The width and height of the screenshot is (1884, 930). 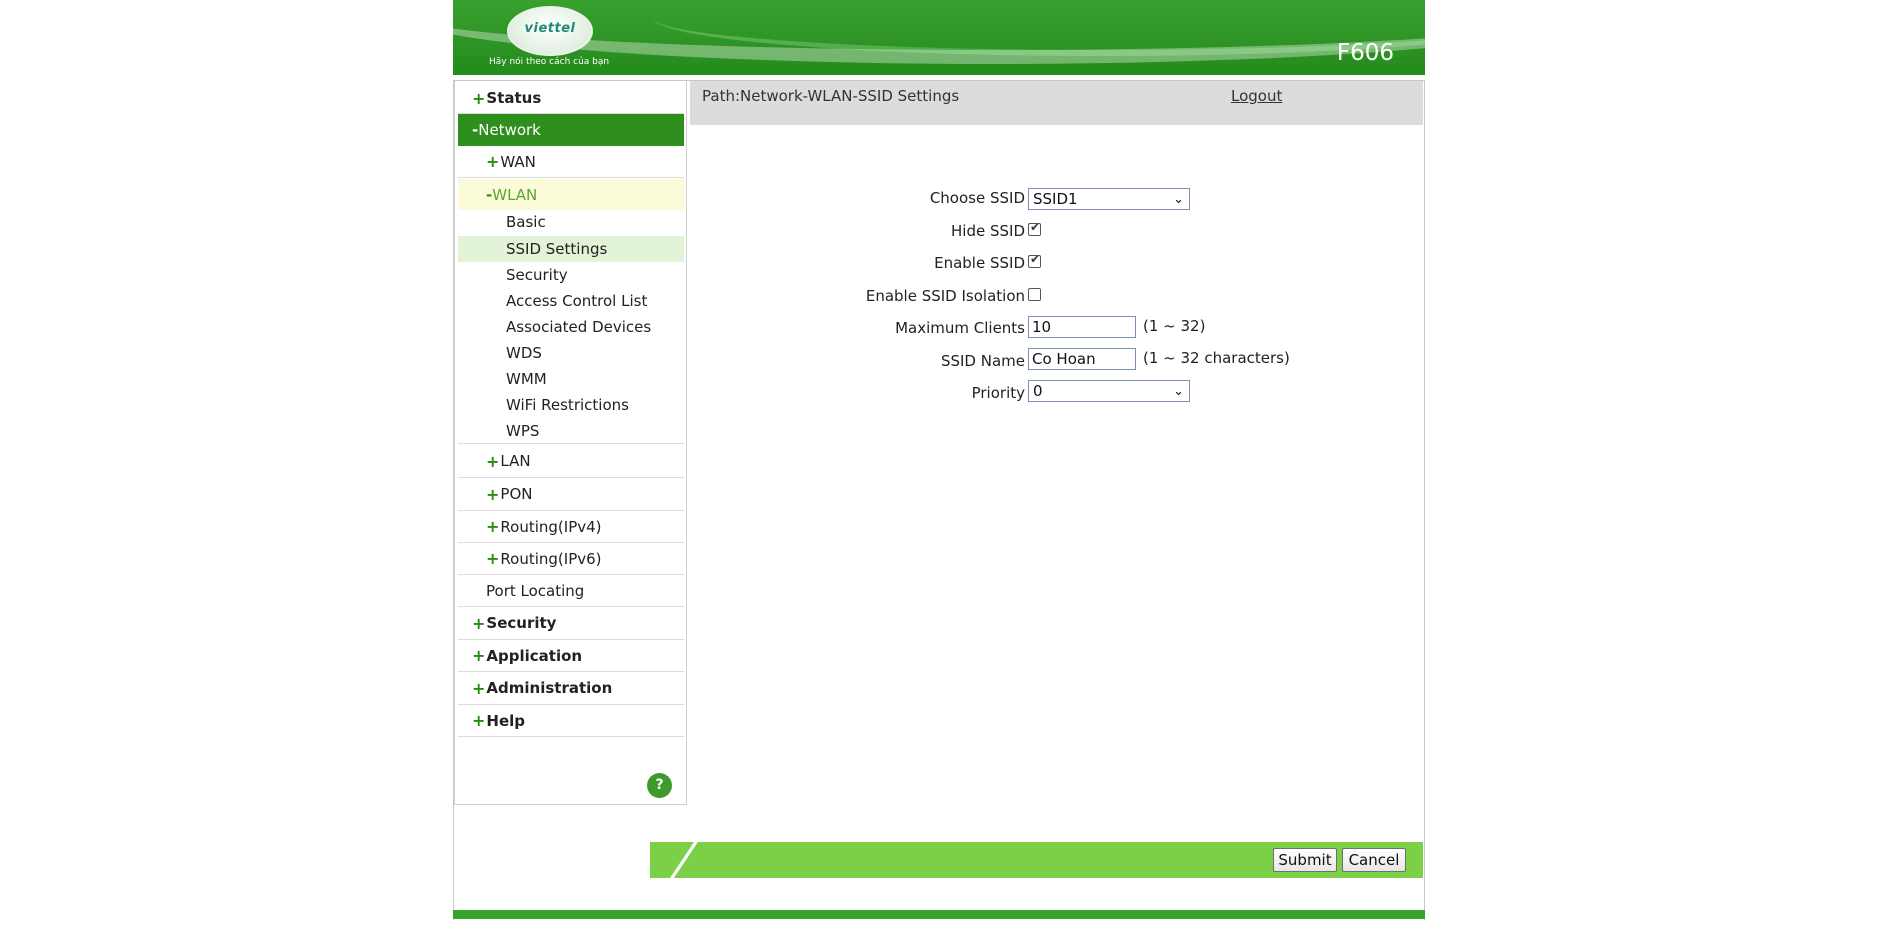 I want to click on cancel-button: Cancel, so click(x=1374, y=860).